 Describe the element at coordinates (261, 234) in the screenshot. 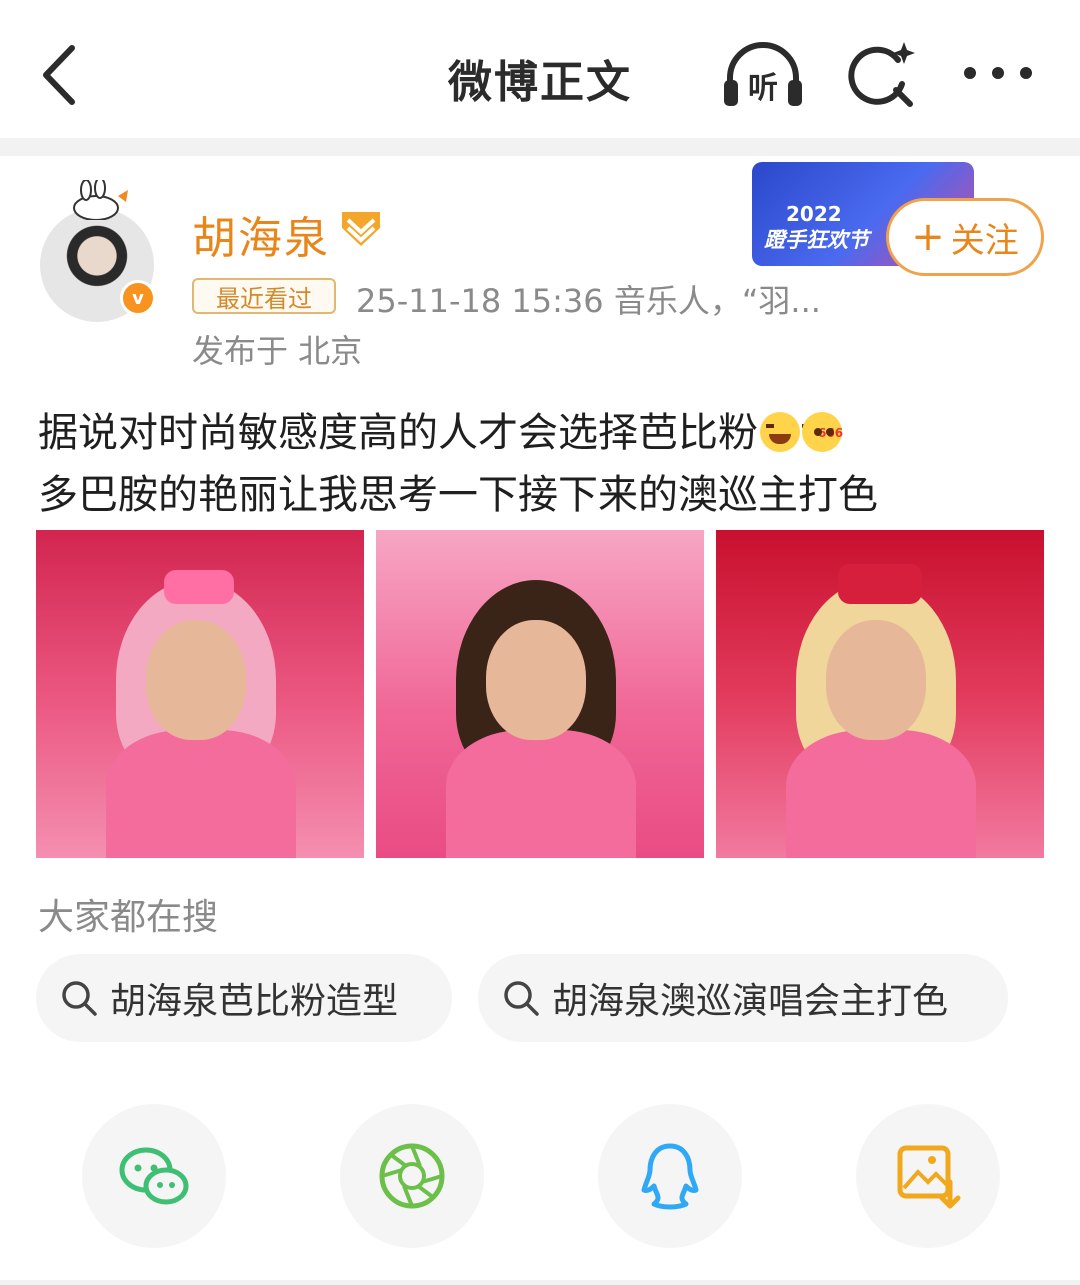

I see `author-name: 胡海泉` at that location.